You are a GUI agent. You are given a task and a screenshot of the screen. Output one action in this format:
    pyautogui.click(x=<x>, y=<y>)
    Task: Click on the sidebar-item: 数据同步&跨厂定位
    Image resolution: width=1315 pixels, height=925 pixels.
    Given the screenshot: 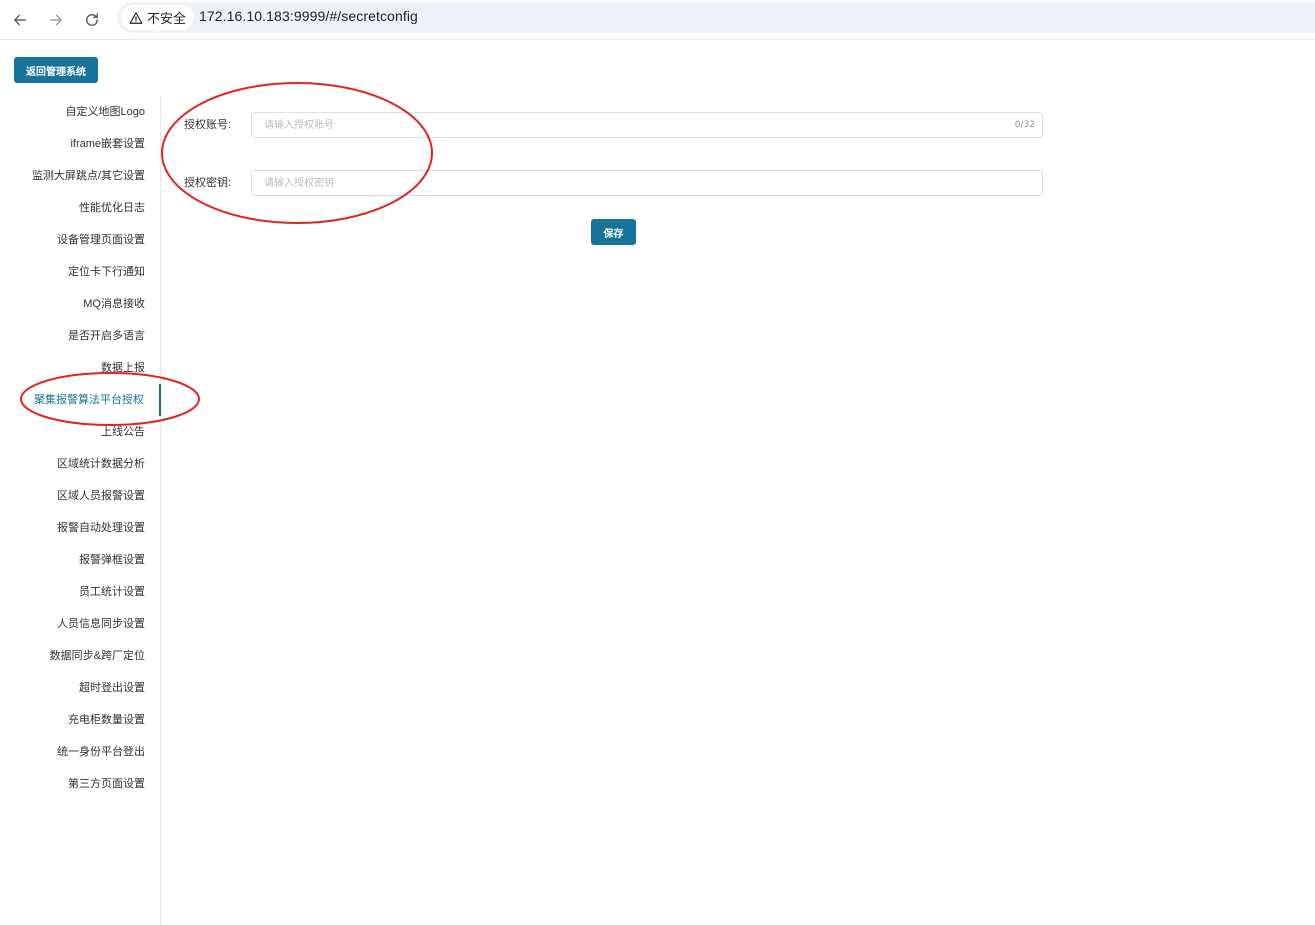 What is the action you would take?
    pyautogui.click(x=80, y=656)
    